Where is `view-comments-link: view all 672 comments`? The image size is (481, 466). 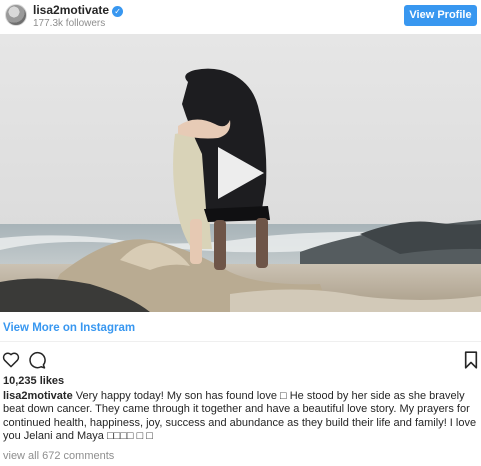 view-comments-link: view all 672 comments is located at coordinates (58, 456).